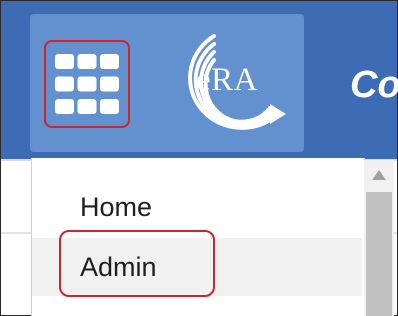  I want to click on grid-9-icon, so click(87, 84).